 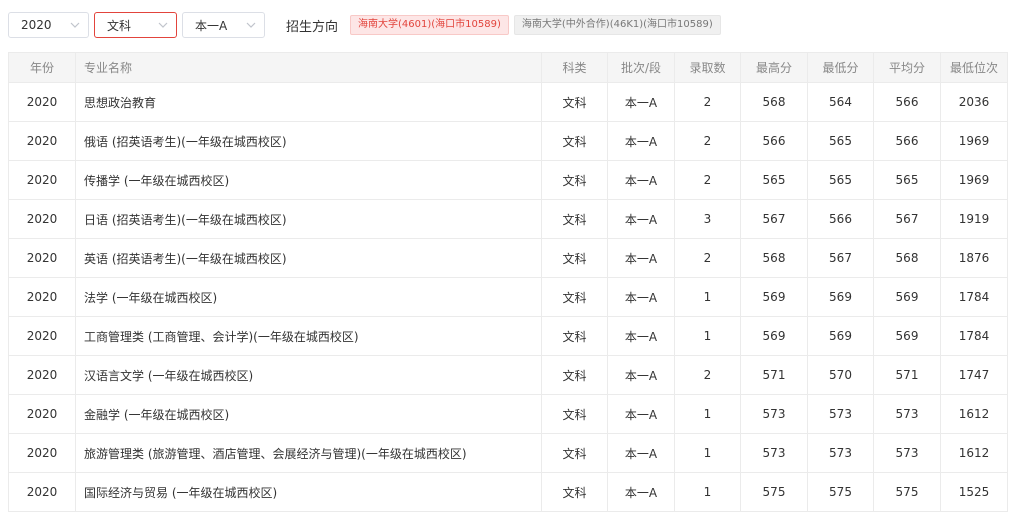 I want to click on cell-min-score: 564, so click(x=840, y=102).